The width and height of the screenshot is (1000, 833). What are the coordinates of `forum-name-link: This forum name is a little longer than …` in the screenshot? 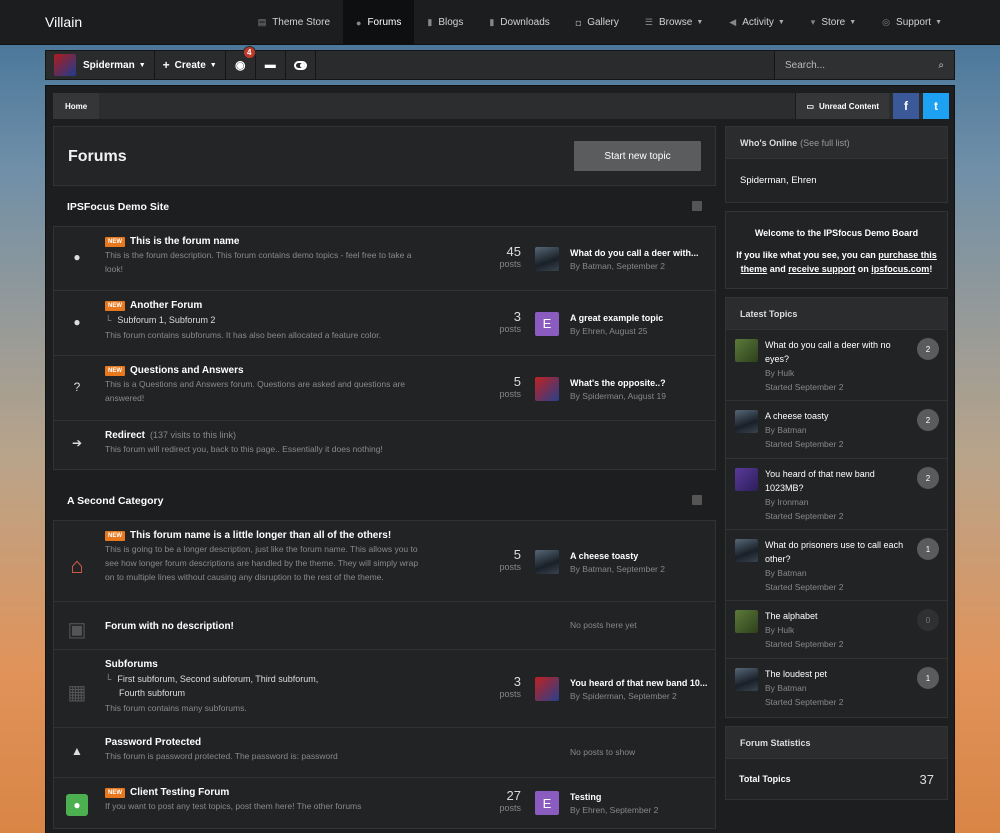 It's located at (260, 535).